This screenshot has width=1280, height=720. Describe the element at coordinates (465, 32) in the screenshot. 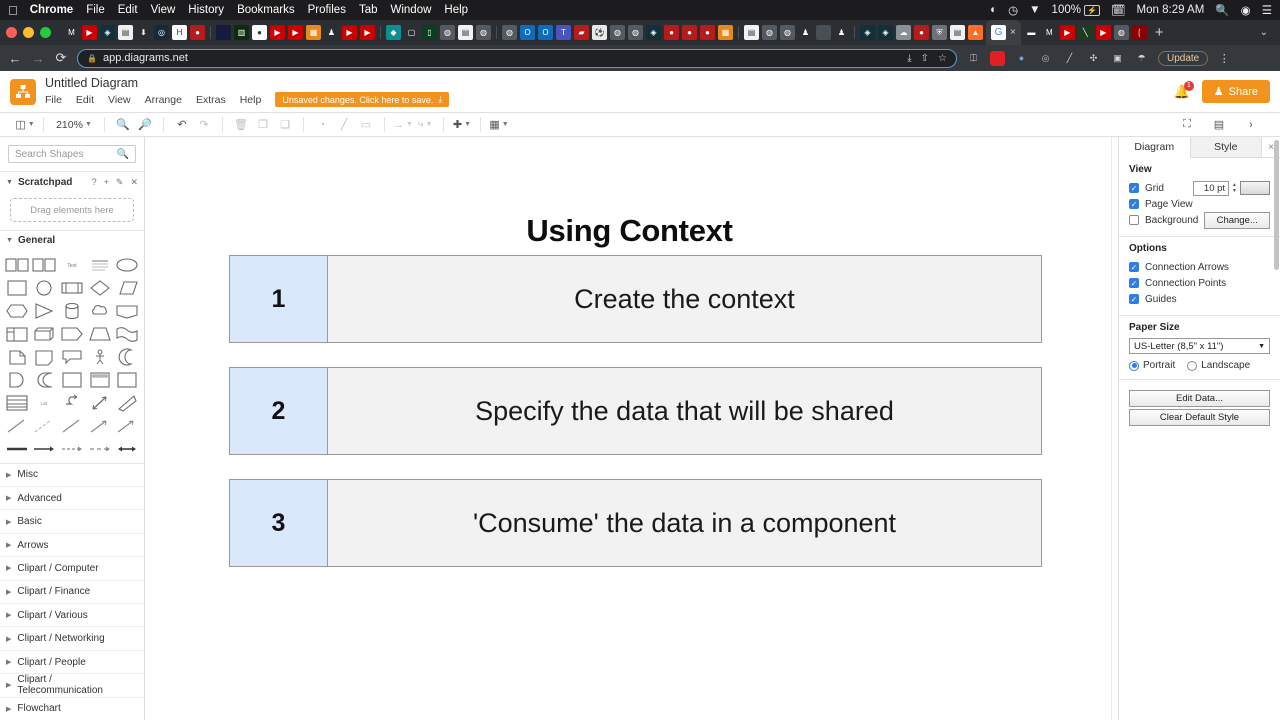

I see `book-favicon: ▤` at that location.